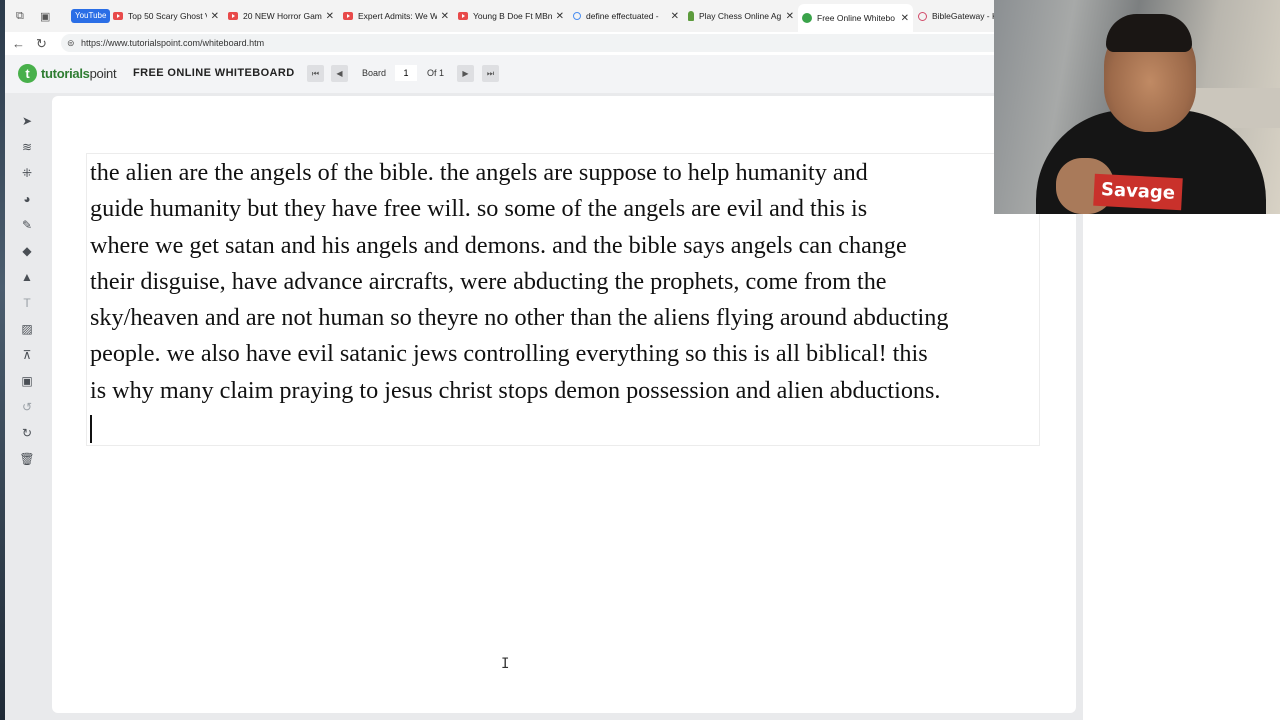 This screenshot has width=1280, height=720. I want to click on tab-youtube-badge: YouTube, so click(91, 16).